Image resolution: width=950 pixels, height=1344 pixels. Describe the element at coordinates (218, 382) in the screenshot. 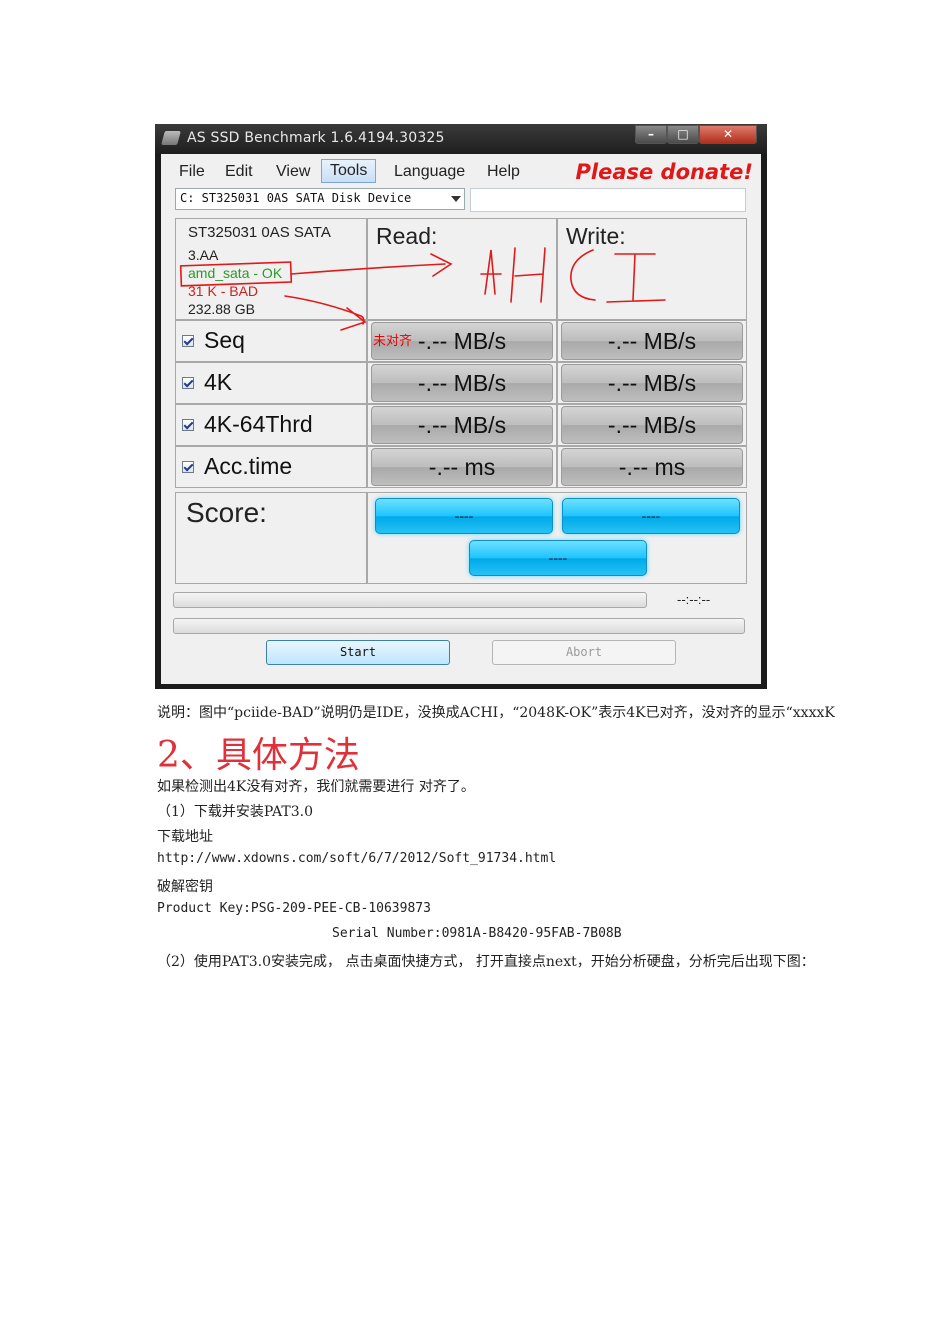

I see `4k-label: 4K` at that location.